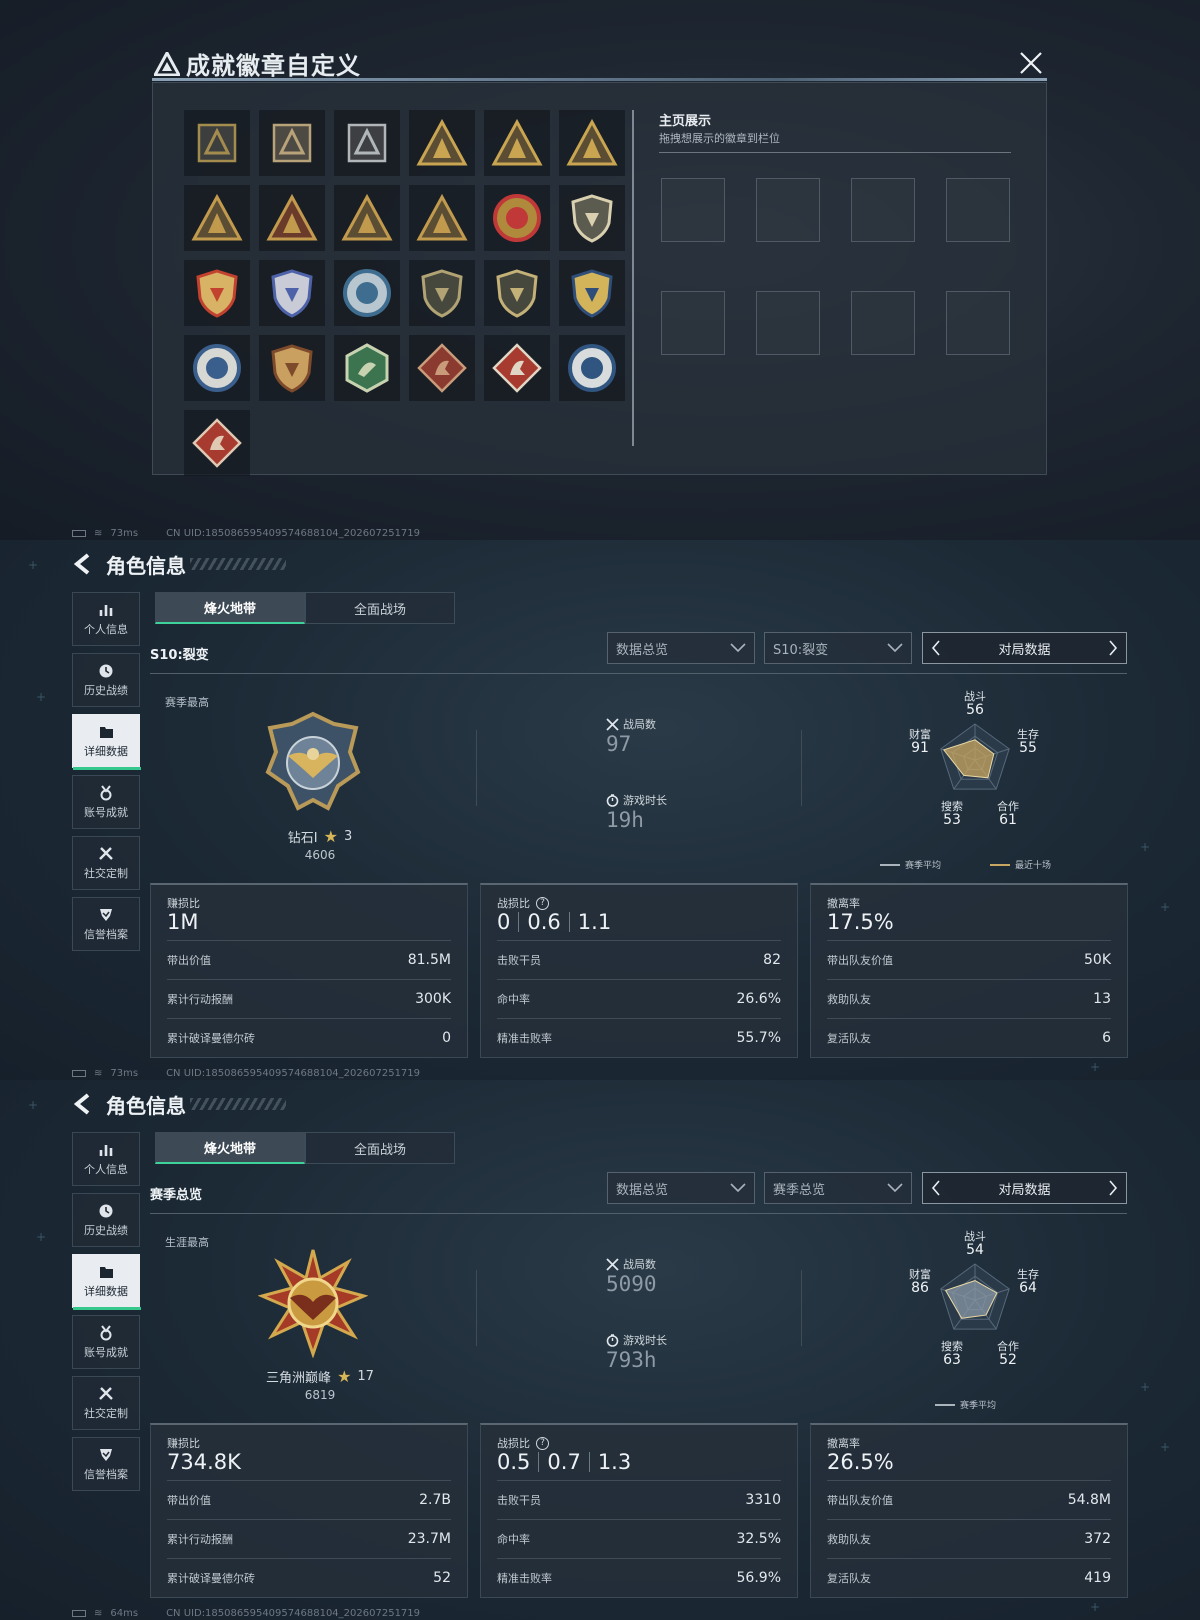 The height and width of the screenshot is (1620, 1200). Describe the element at coordinates (910, 864) in the screenshot. I see `legend-item: 赛季平均` at that location.